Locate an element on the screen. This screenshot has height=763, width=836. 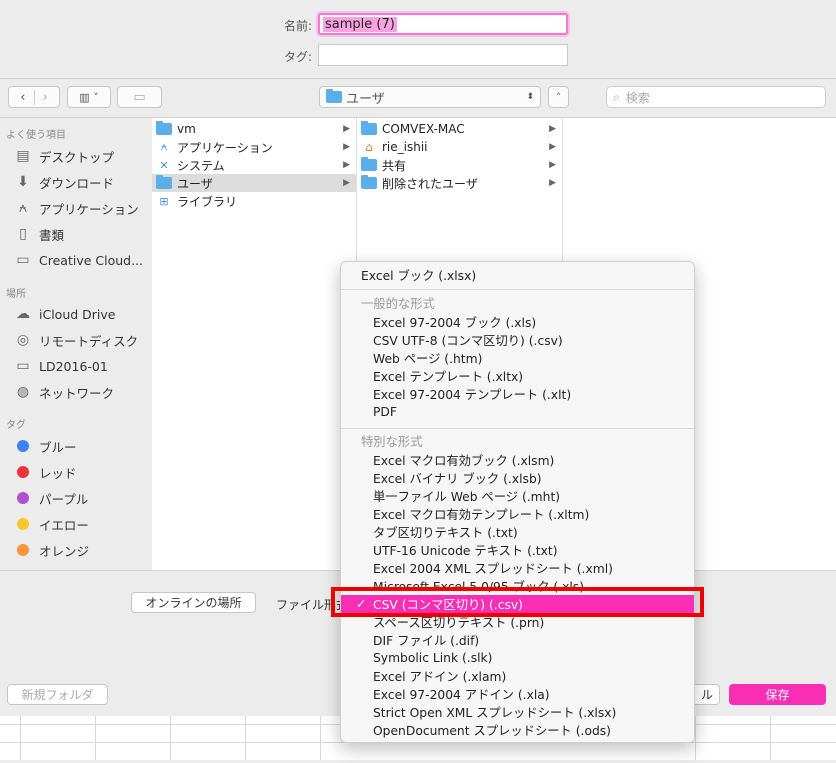
folder-icon: ▭ is located at coordinates (23, 260).